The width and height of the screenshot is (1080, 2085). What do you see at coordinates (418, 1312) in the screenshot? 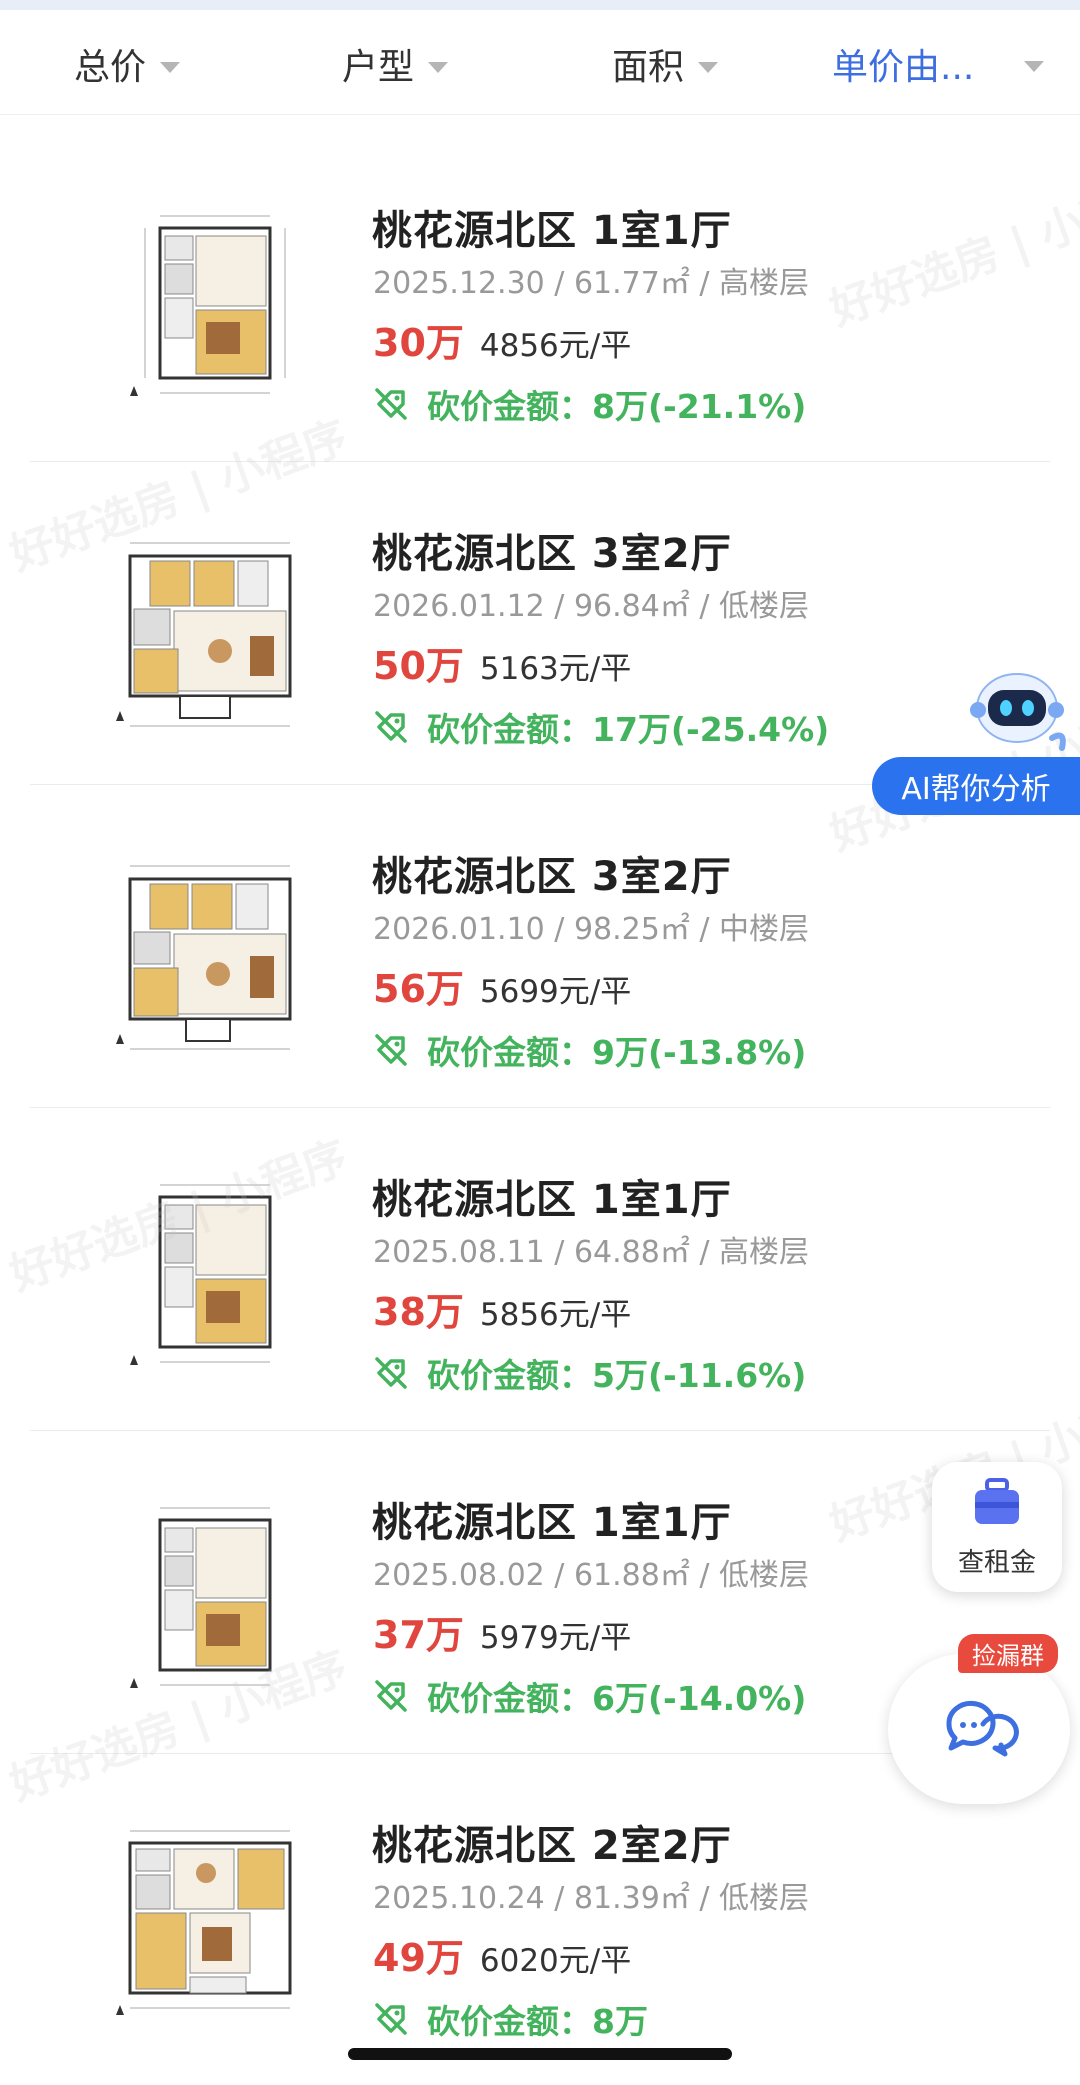
I see `total-price: 38万` at bounding box center [418, 1312].